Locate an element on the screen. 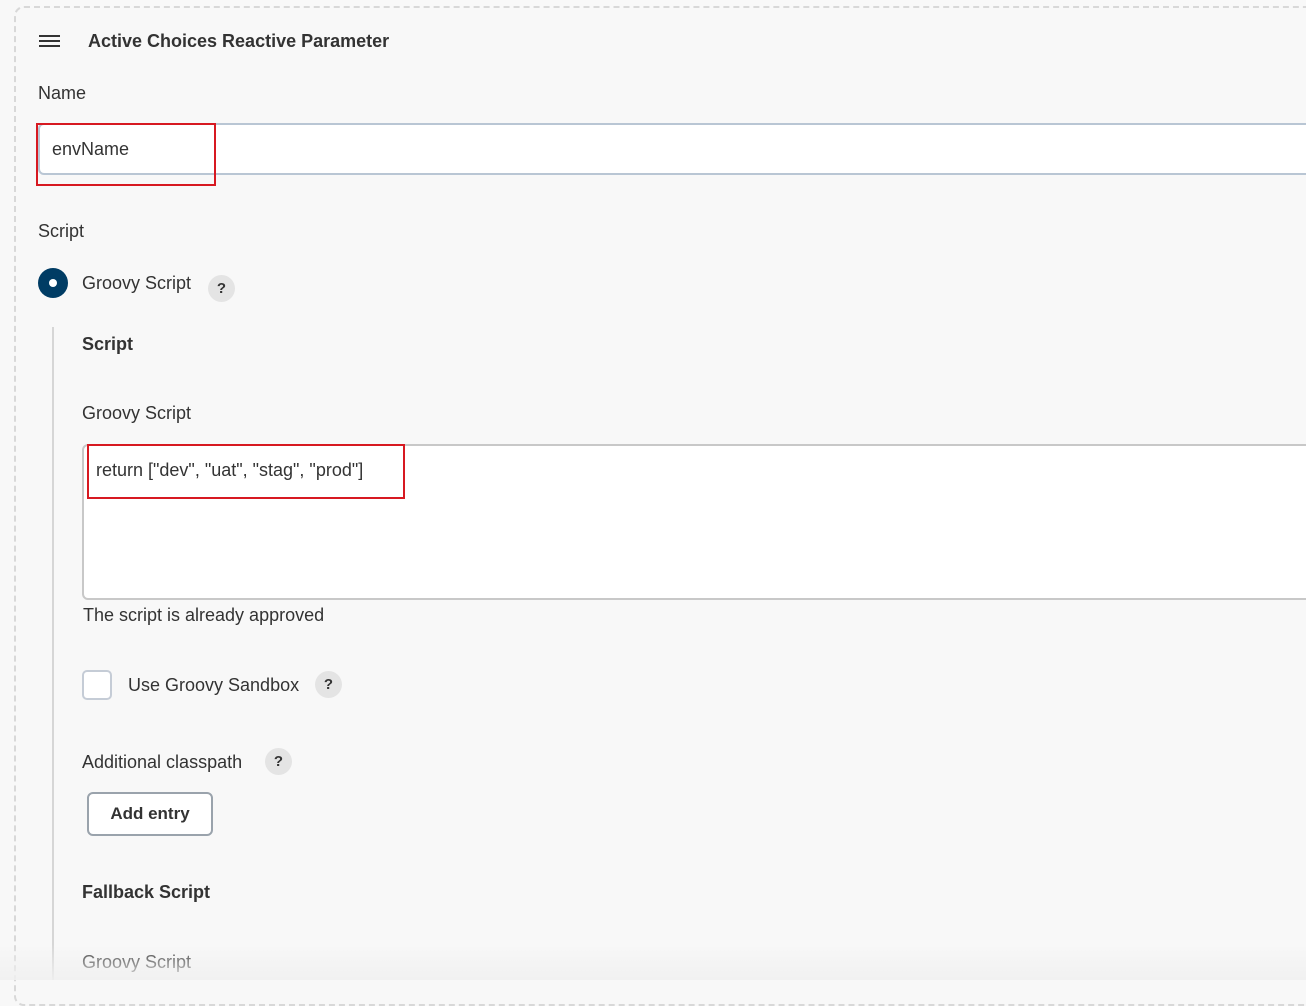 This screenshot has width=1306, height=1006. nested-section-divider is located at coordinates (53, 653).